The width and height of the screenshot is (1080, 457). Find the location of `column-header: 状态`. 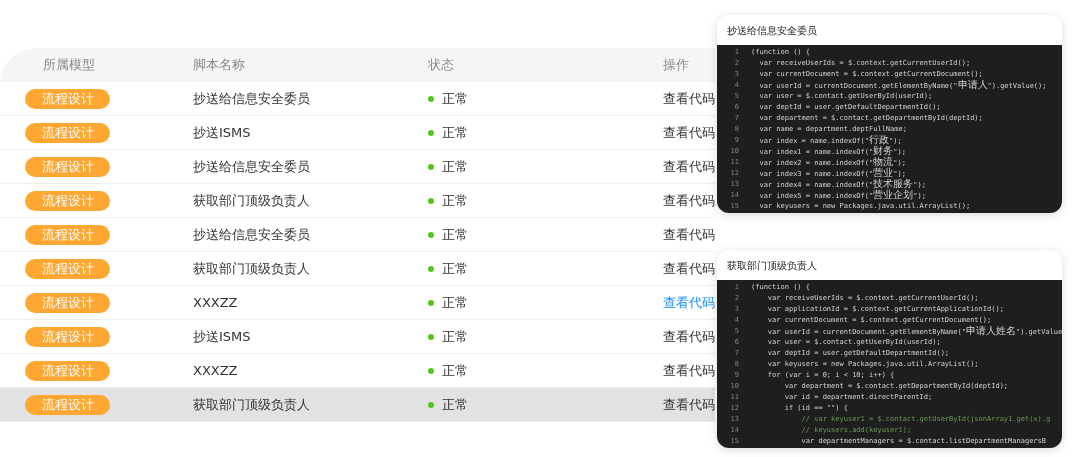

column-header: 状态 is located at coordinates (441, 65).